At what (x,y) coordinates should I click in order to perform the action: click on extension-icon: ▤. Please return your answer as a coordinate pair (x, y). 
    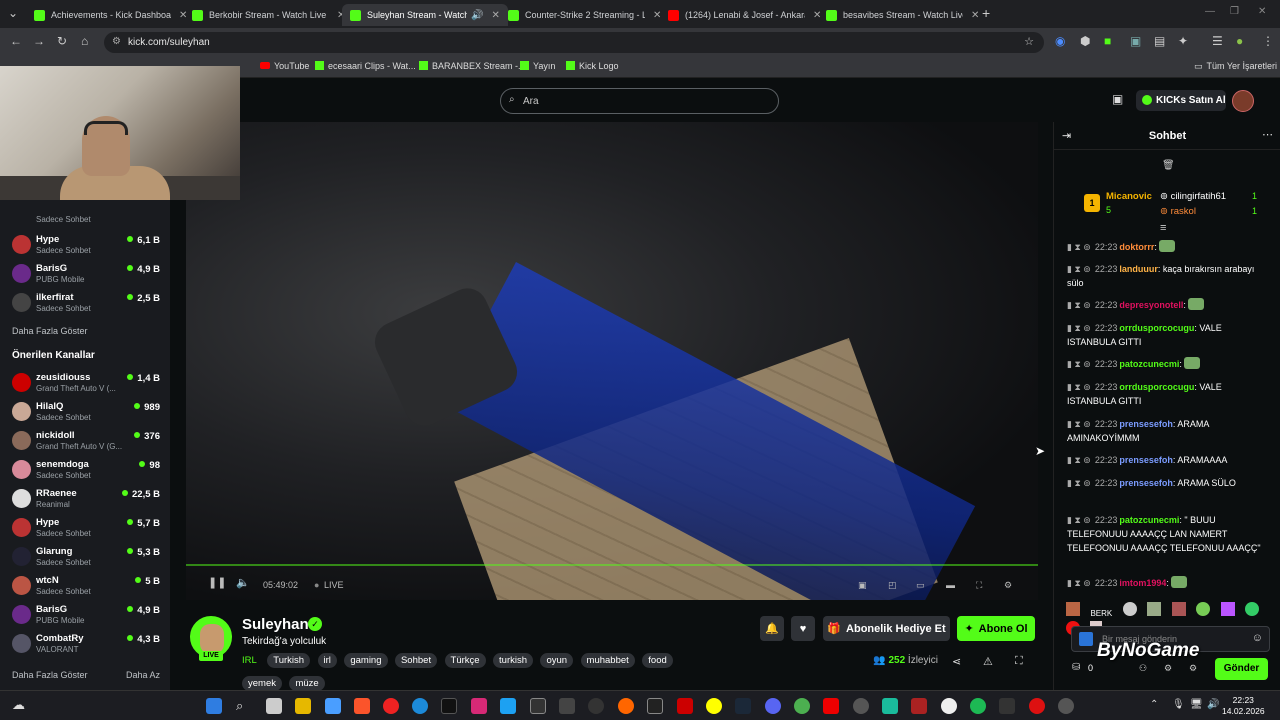
    Looking at the image, I should click on (1159, 41).